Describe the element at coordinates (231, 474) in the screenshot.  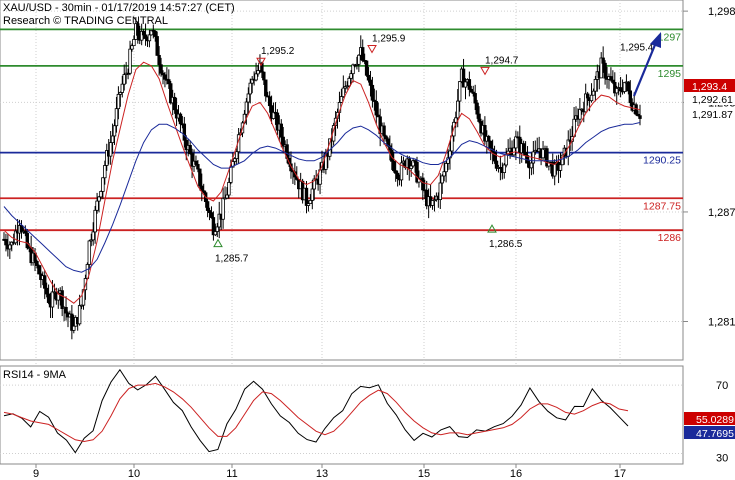
I see `time-axis-label: 11` at that location.